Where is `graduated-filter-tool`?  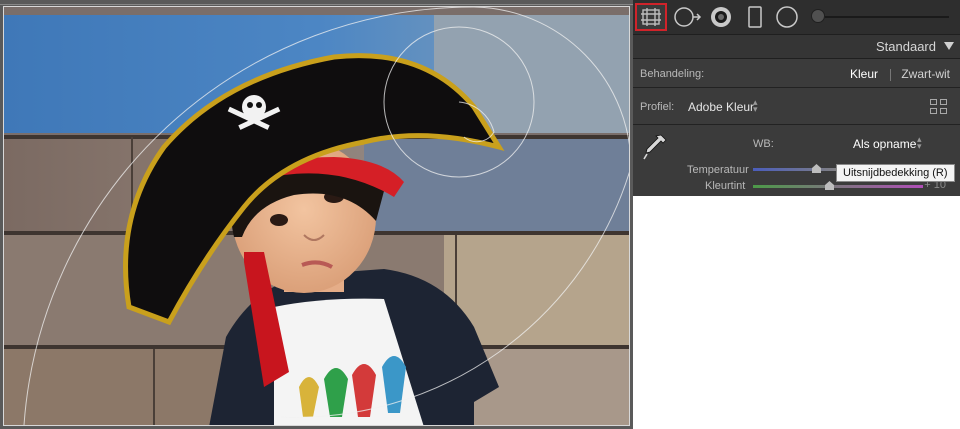 graduated-filter-tool is located at coordinates (755, 17).